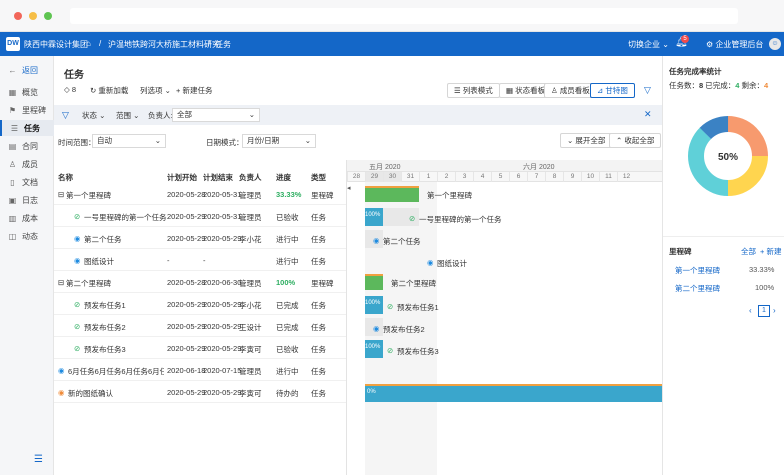  I want to click on status-filter: 状态 ⌄, so click(93, 115).